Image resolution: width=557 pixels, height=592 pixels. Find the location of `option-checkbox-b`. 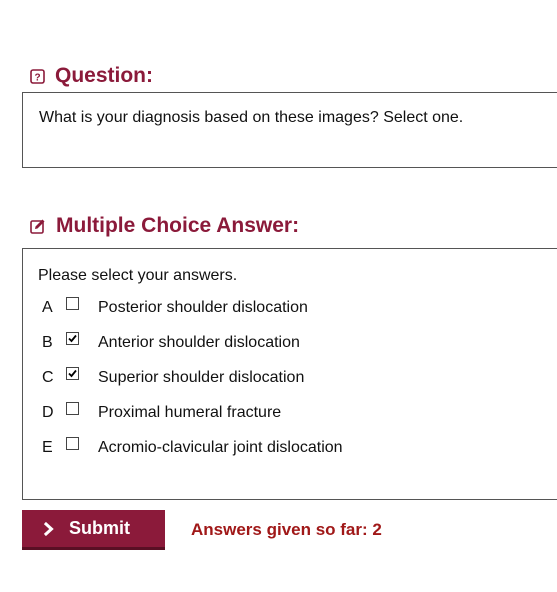

option-checkbox-b is located at coordinates (72, 338).